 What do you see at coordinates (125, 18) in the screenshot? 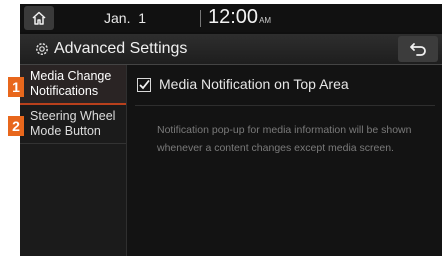
I see `date-display: Jan. 1` at bounding box center [125, 18].